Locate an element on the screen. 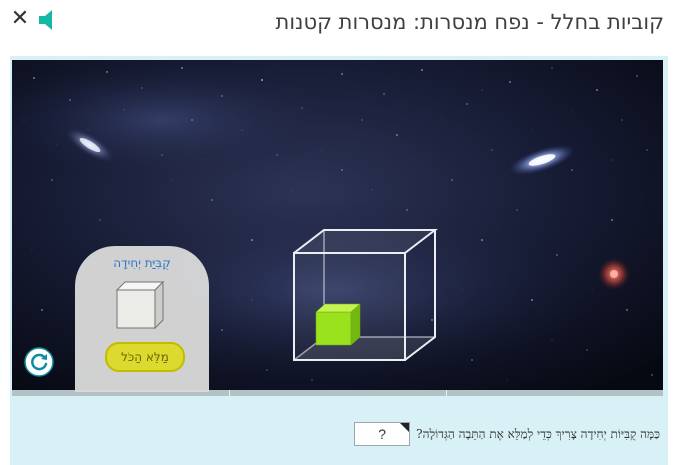 The height and width of the screenshot is (465, 678). close-icon: ✕ is located at coordinates (20, 19).